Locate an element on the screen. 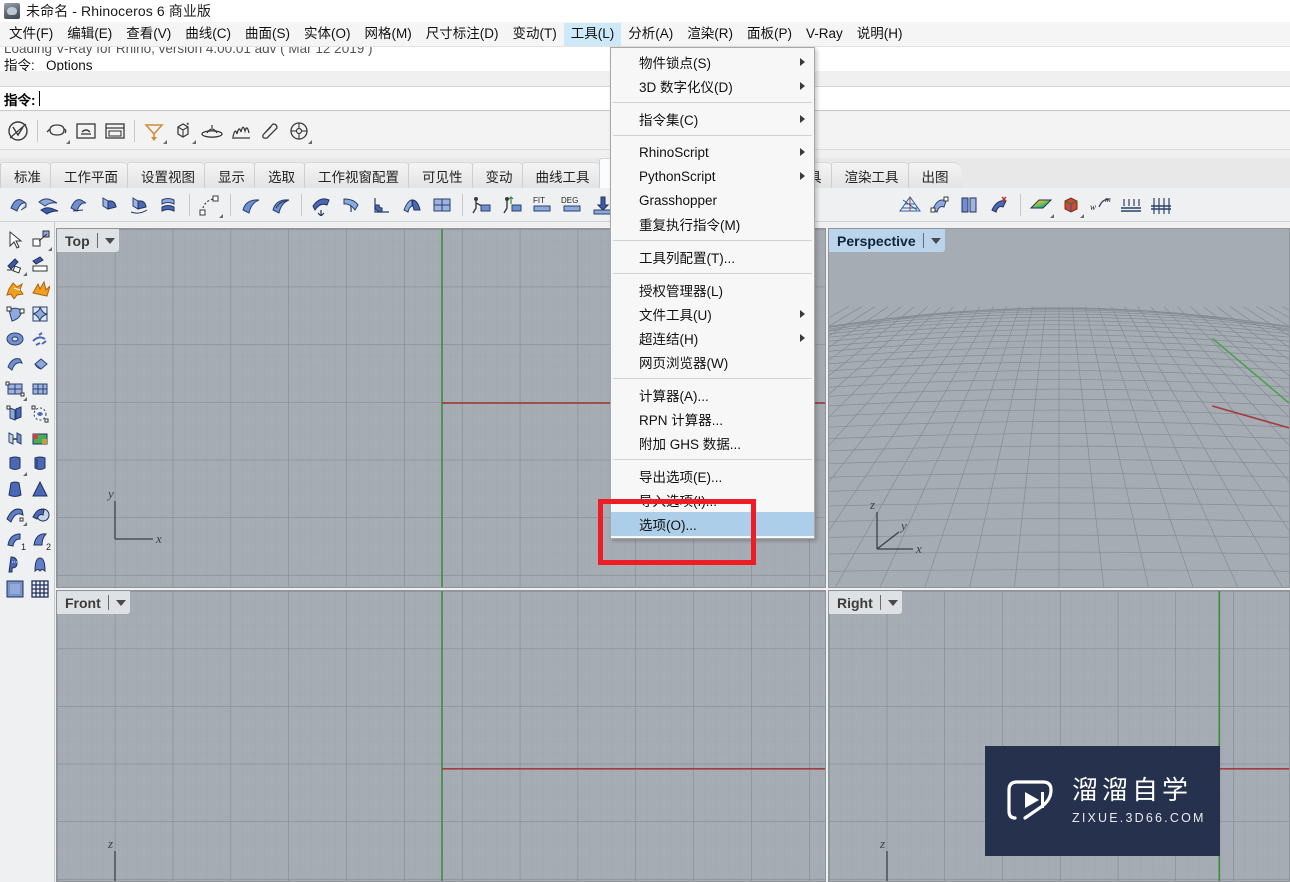 This screenshot has width=1290, height=882. menu-item-1: 编辑(E) is located at coordinates (89, 34).